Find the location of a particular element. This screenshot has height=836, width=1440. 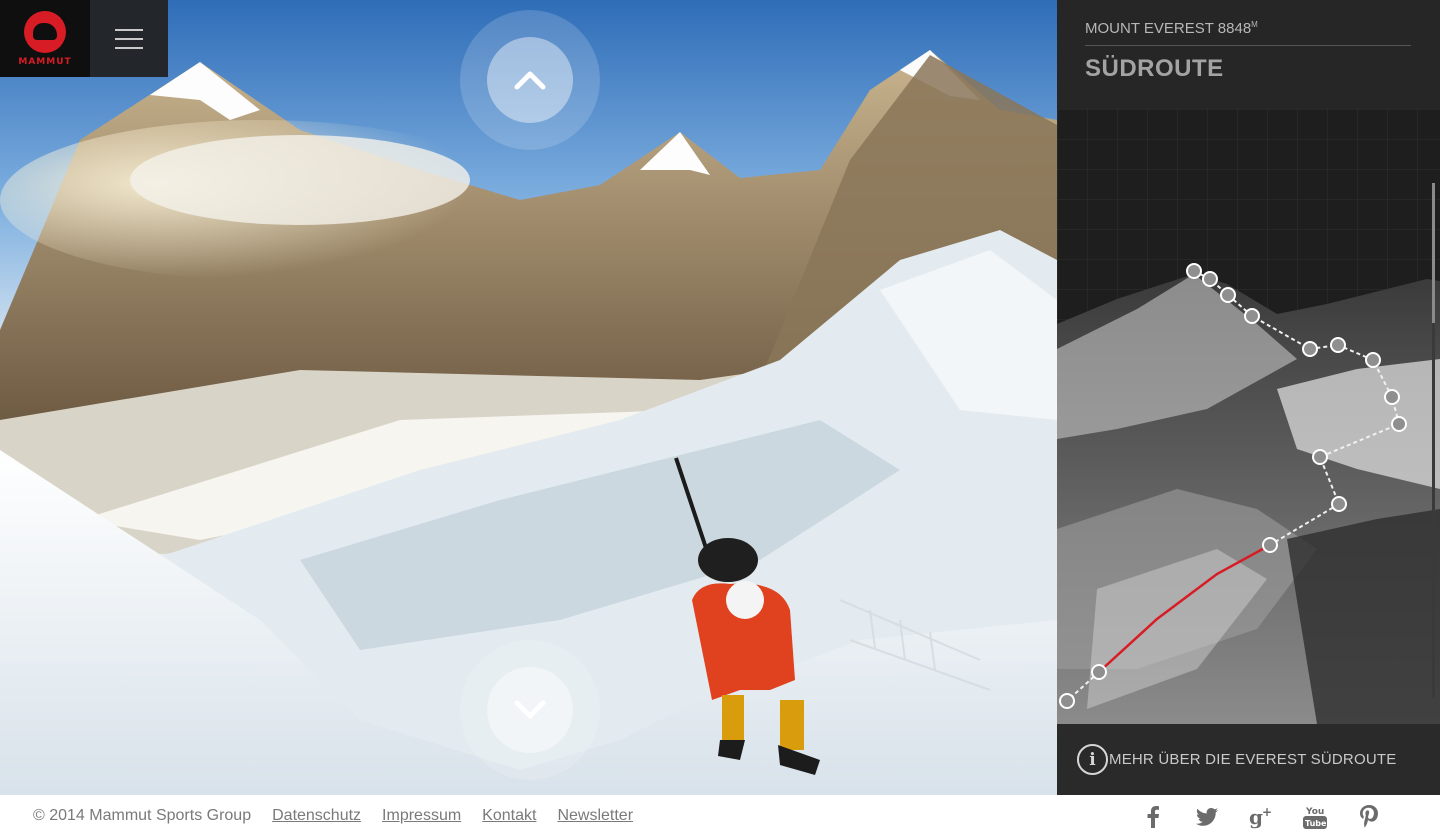

scroll-up-button is located at coordinates (530, 80).